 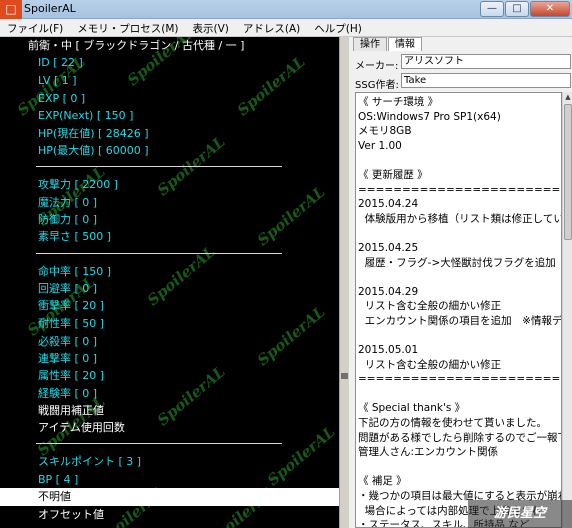 I want to click on info-line: 2015.04.24, so click(x=388, y=204).